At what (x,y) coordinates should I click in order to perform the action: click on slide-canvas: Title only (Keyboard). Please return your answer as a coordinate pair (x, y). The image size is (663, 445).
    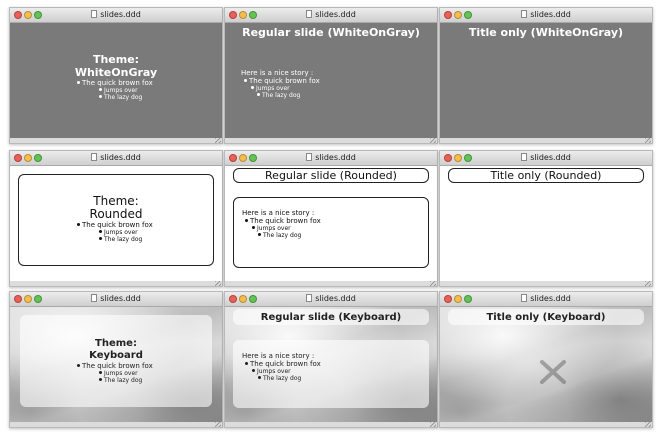
    Looking at the image, I should click on (546, 365).